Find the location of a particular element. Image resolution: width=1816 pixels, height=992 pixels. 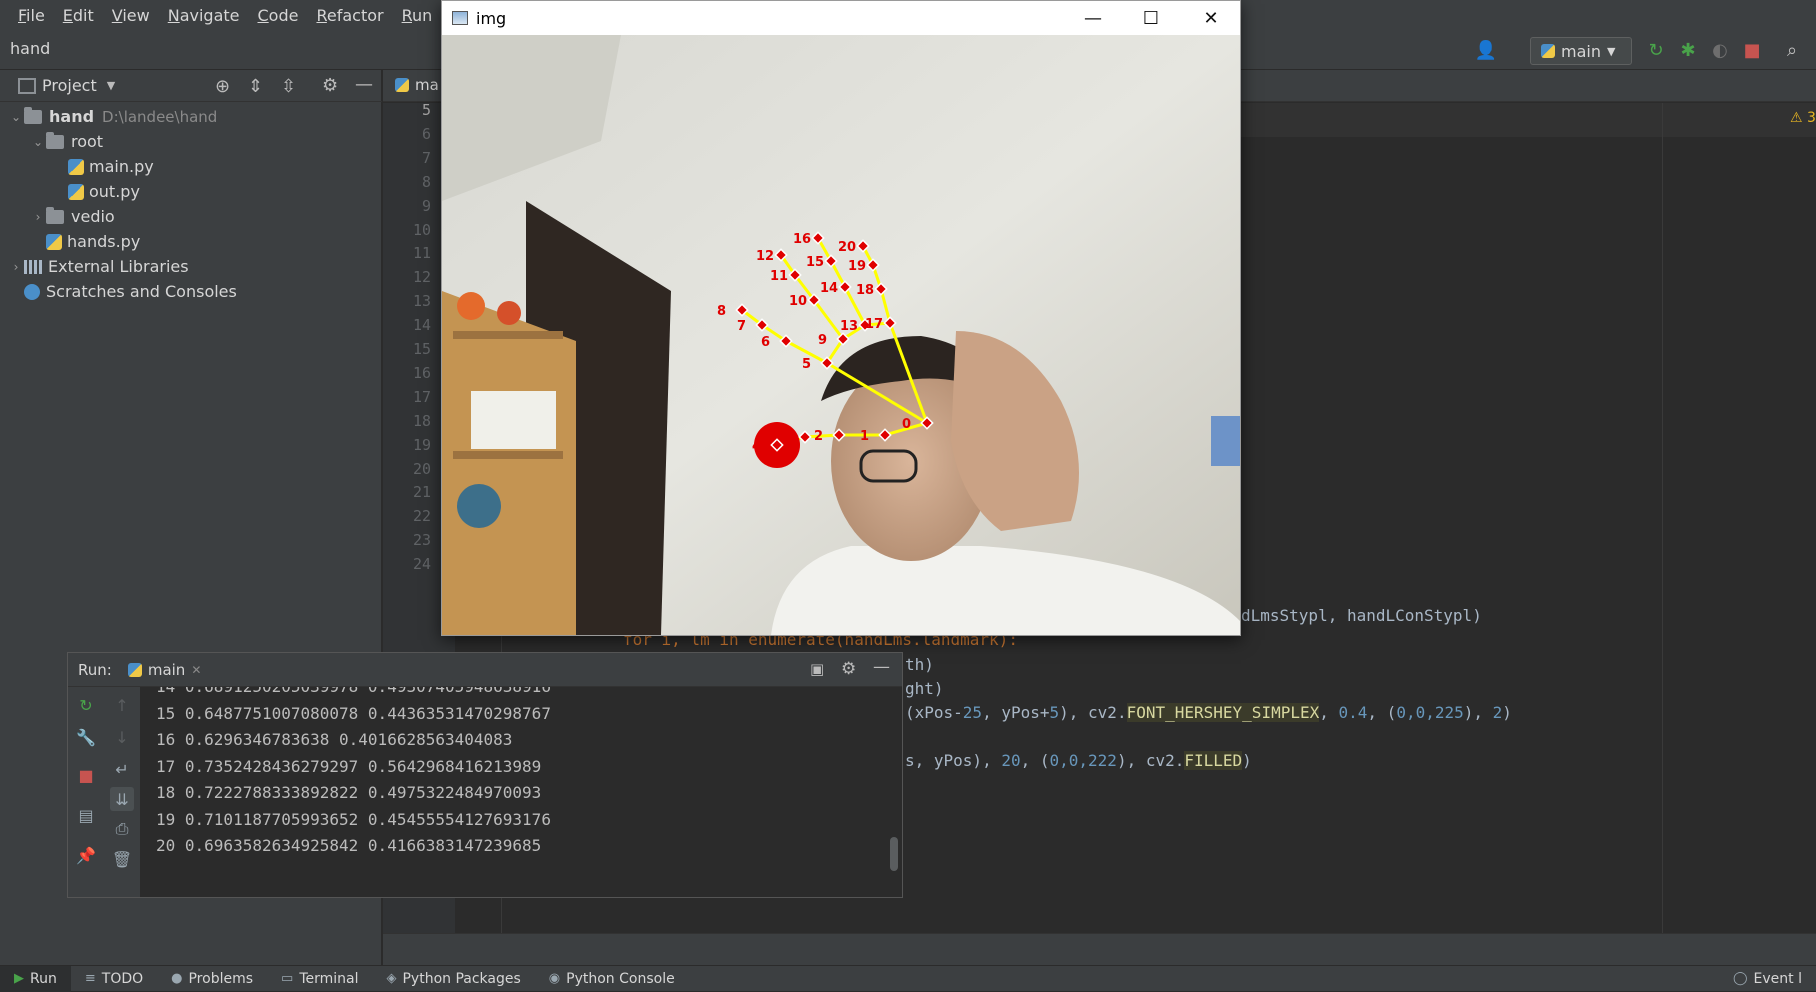

line-number: 6 is located at coordinates (426, 133).